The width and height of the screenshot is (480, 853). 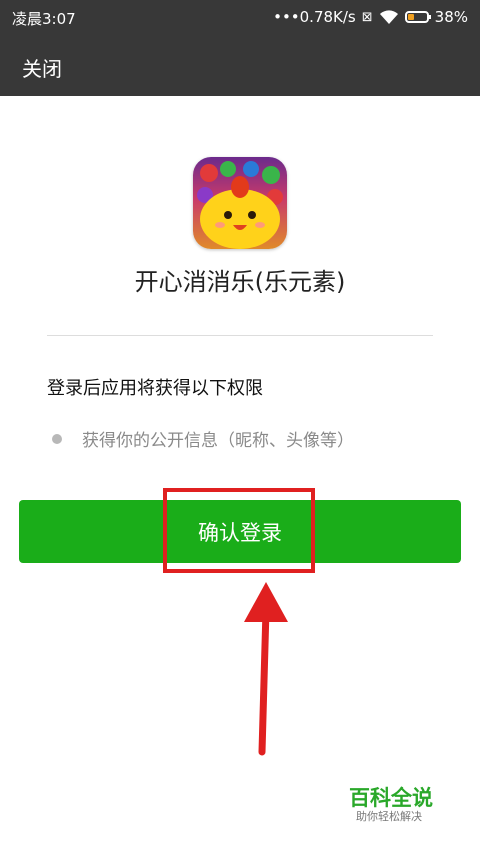 What do you see at coordinates (42, 67) in the screenshot?
I see `close-button: 关闭` at bounding box center [42, 67].